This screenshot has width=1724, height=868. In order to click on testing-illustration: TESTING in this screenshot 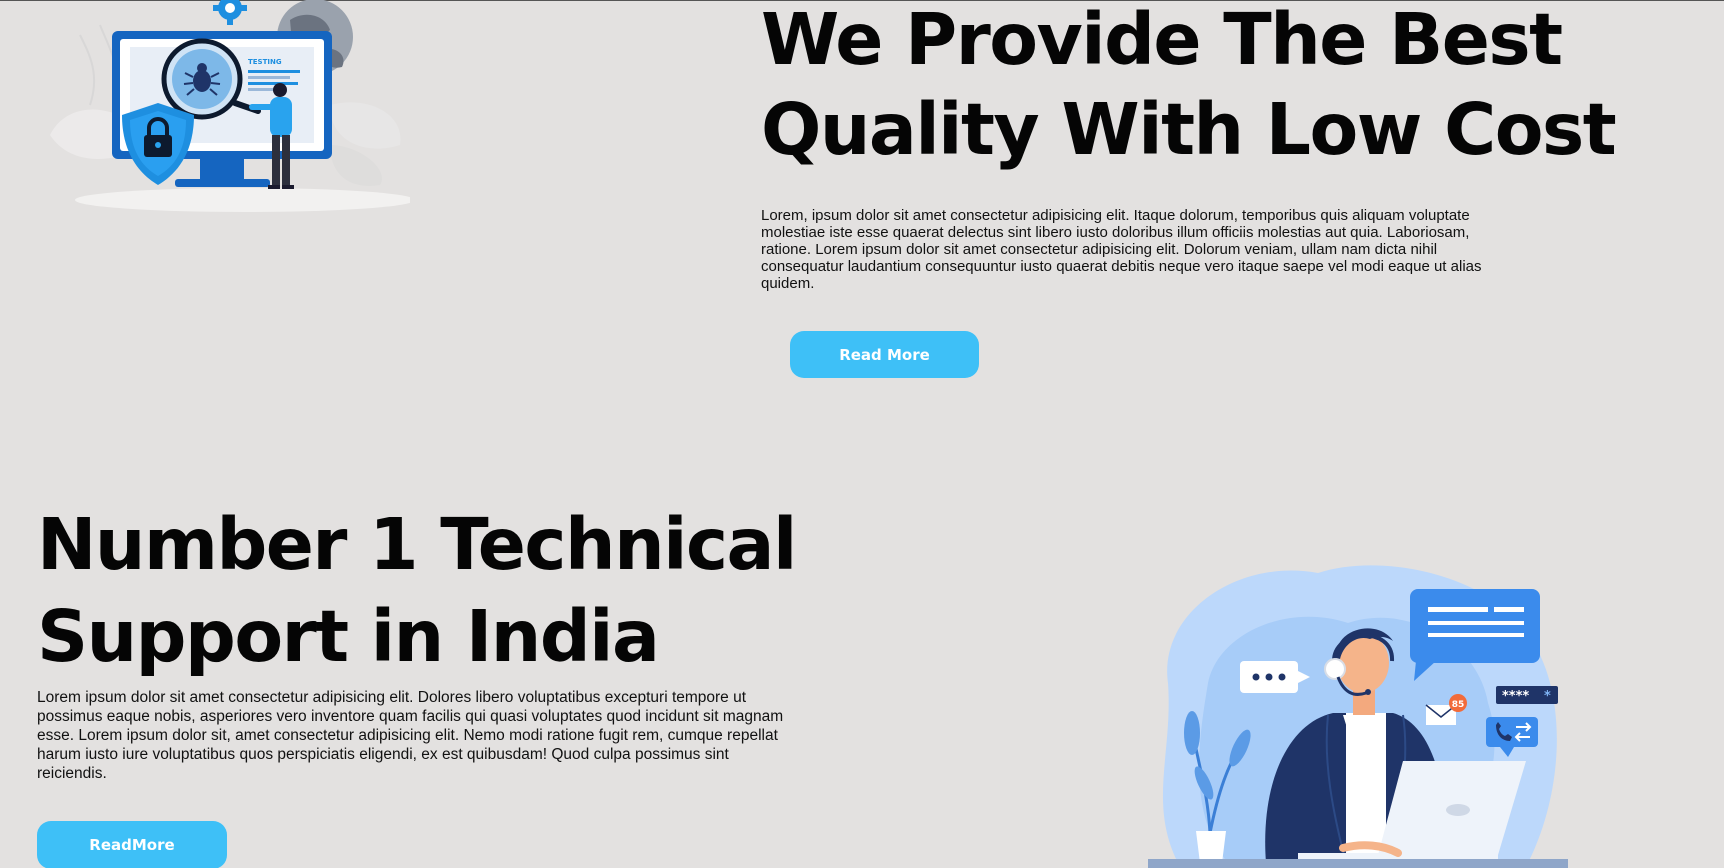, I will do `click(230, 106)`.